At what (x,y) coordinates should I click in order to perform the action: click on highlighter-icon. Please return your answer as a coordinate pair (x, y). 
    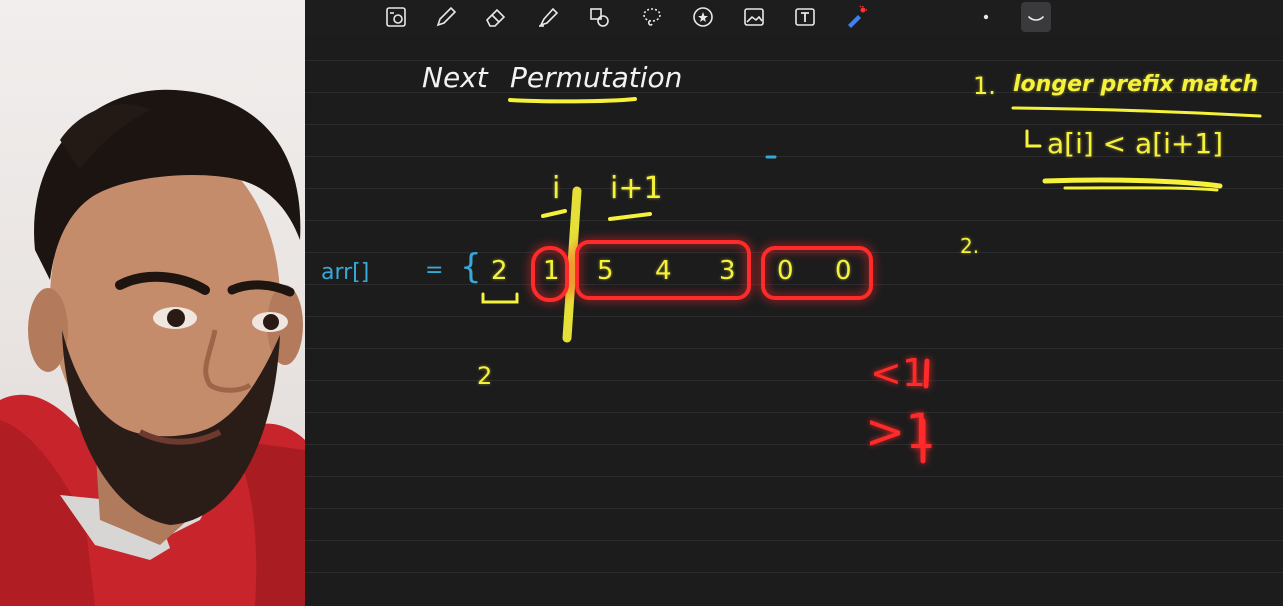
    Looking at the image, I should click on (548, 17).